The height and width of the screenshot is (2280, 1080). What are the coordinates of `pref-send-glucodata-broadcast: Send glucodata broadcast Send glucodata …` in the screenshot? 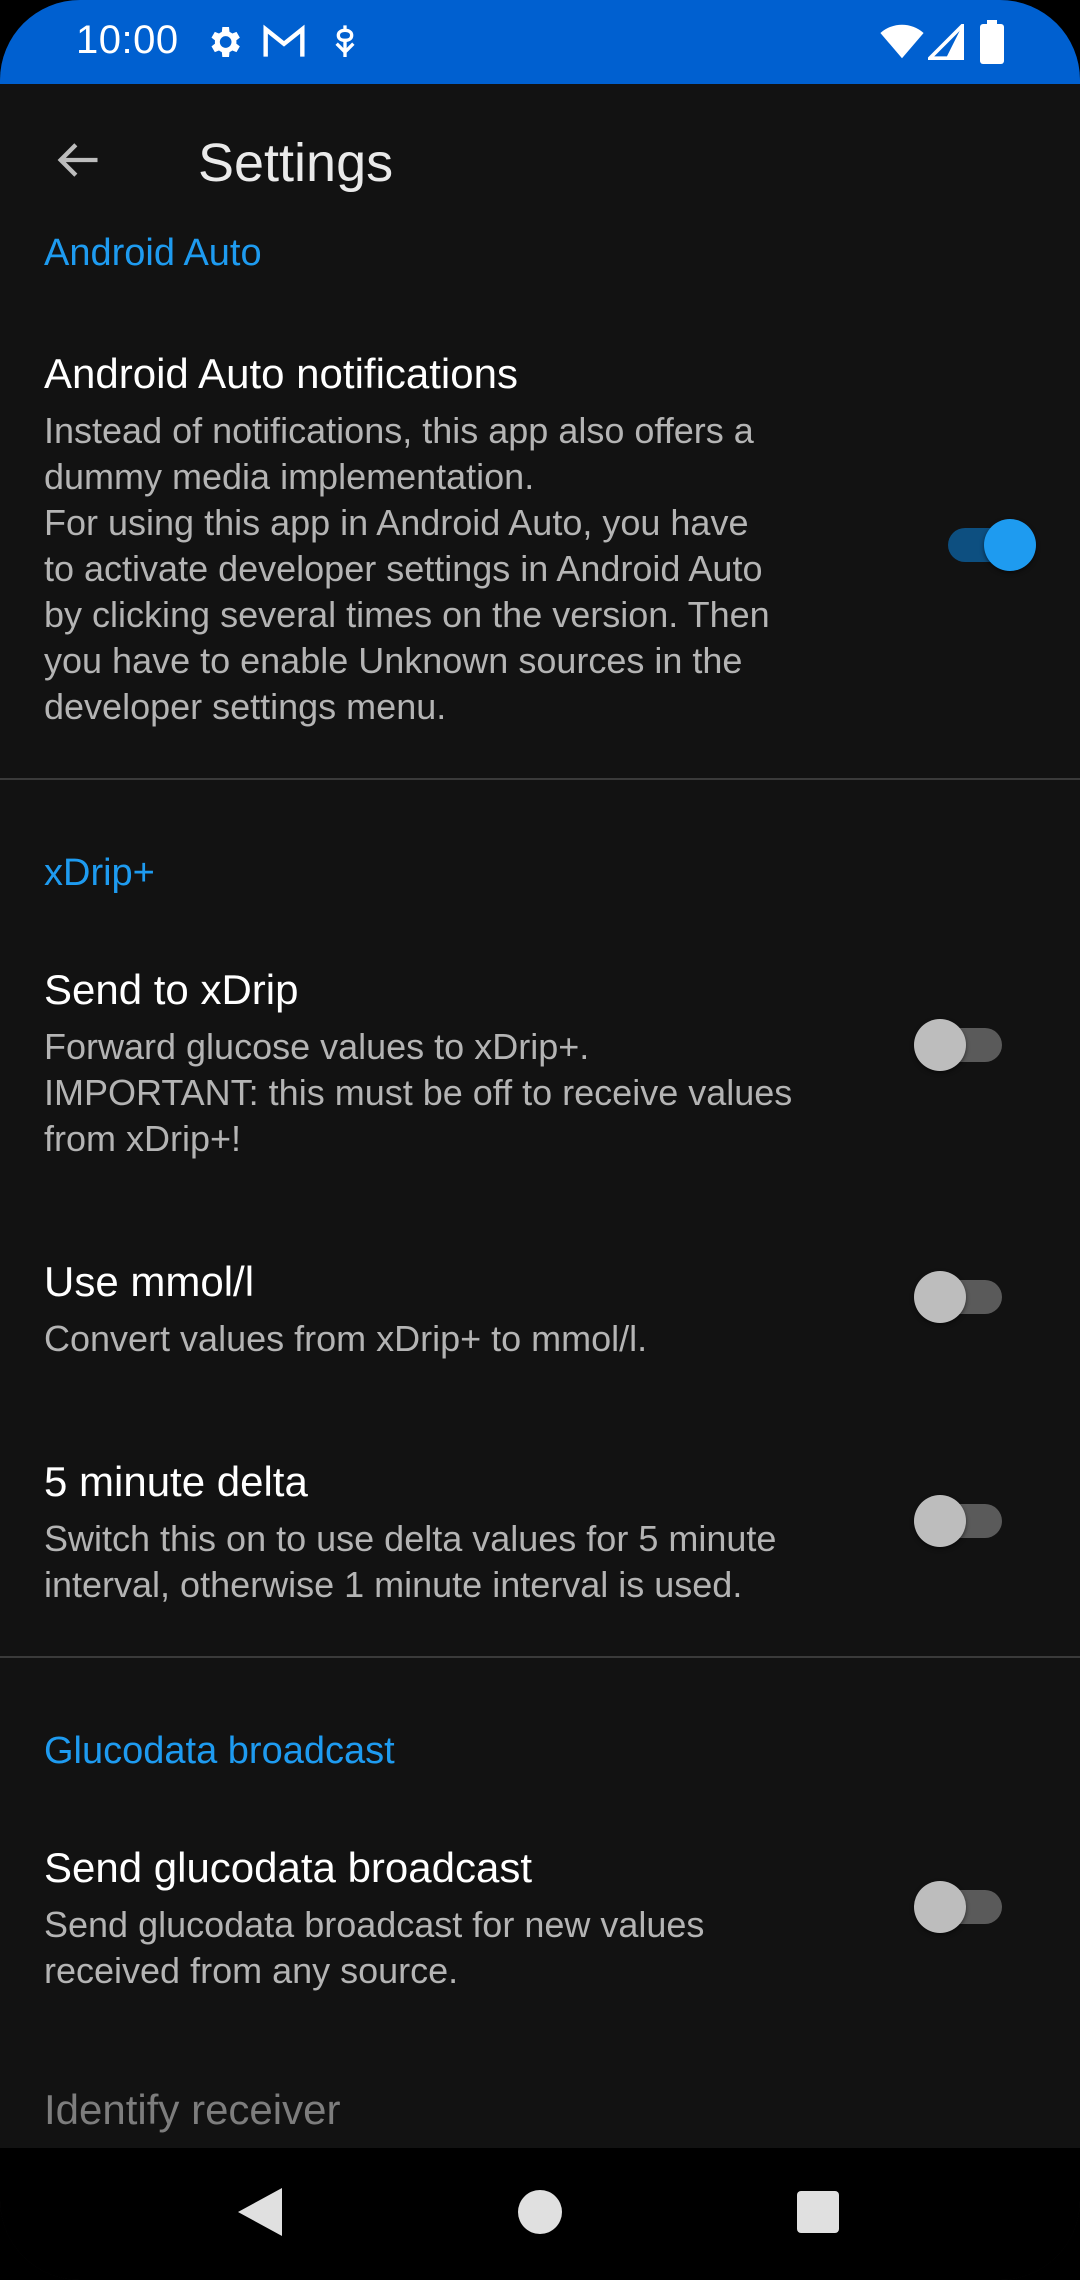 It's located at (540, 1924).